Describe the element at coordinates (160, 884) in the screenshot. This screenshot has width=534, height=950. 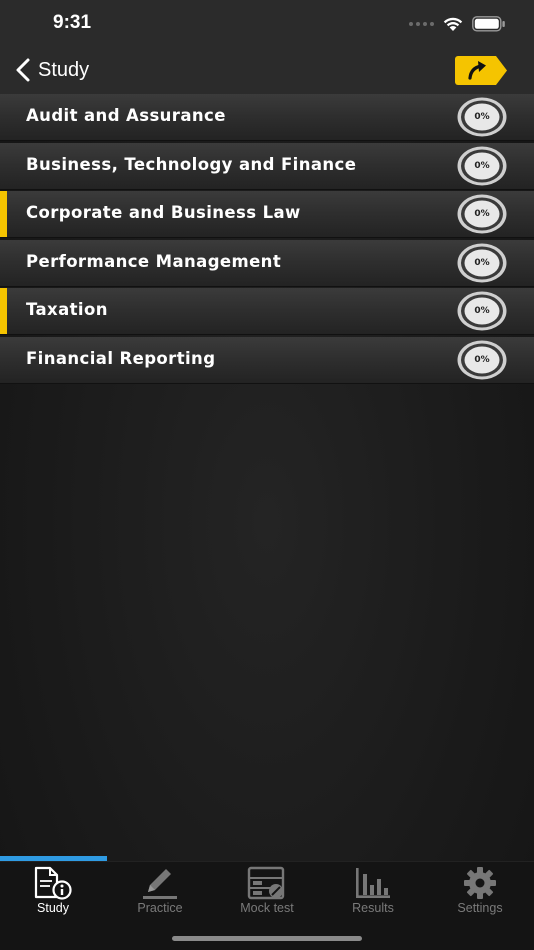
I see `pencil-icon` at that location.